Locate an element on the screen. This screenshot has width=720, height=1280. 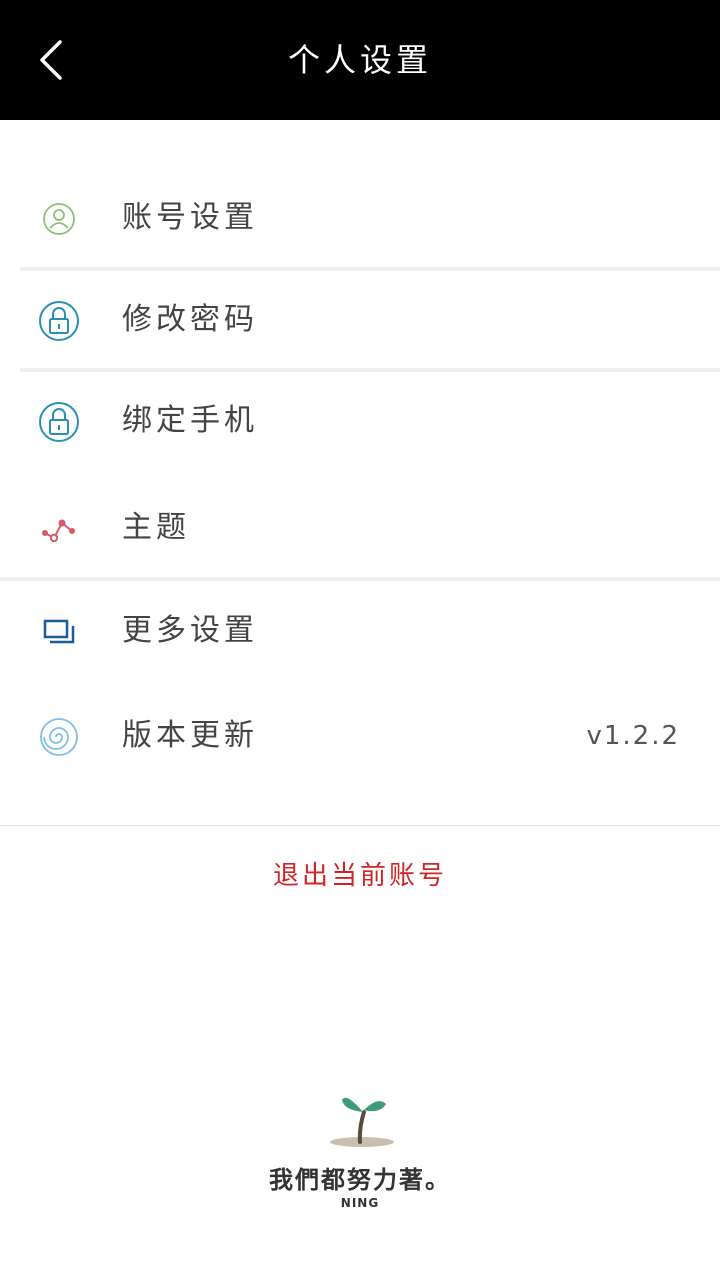
footer-signature: NING is located at coordinates (360, 1203).